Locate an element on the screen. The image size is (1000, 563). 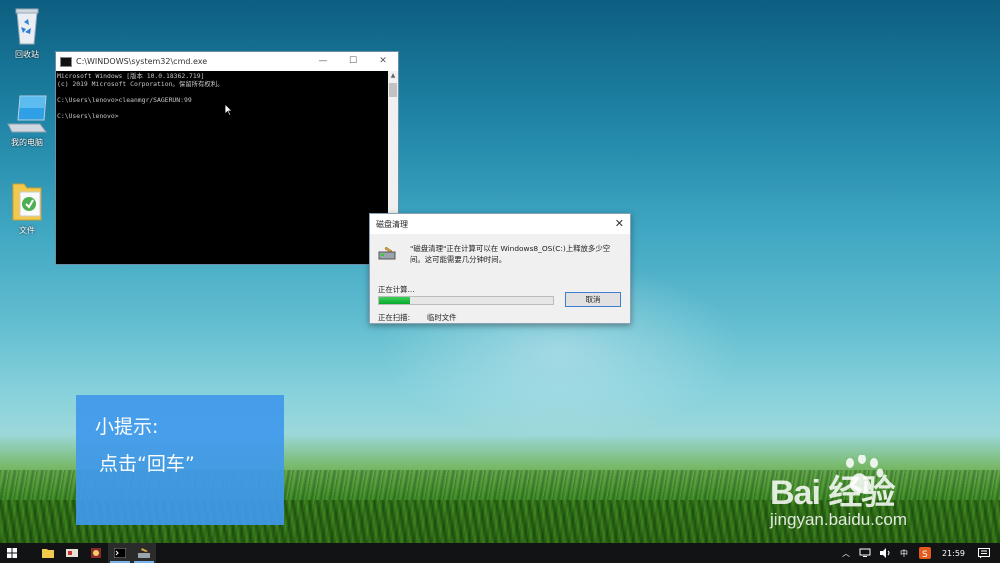
file-explorer-icon is located at coordinates (48, 553).